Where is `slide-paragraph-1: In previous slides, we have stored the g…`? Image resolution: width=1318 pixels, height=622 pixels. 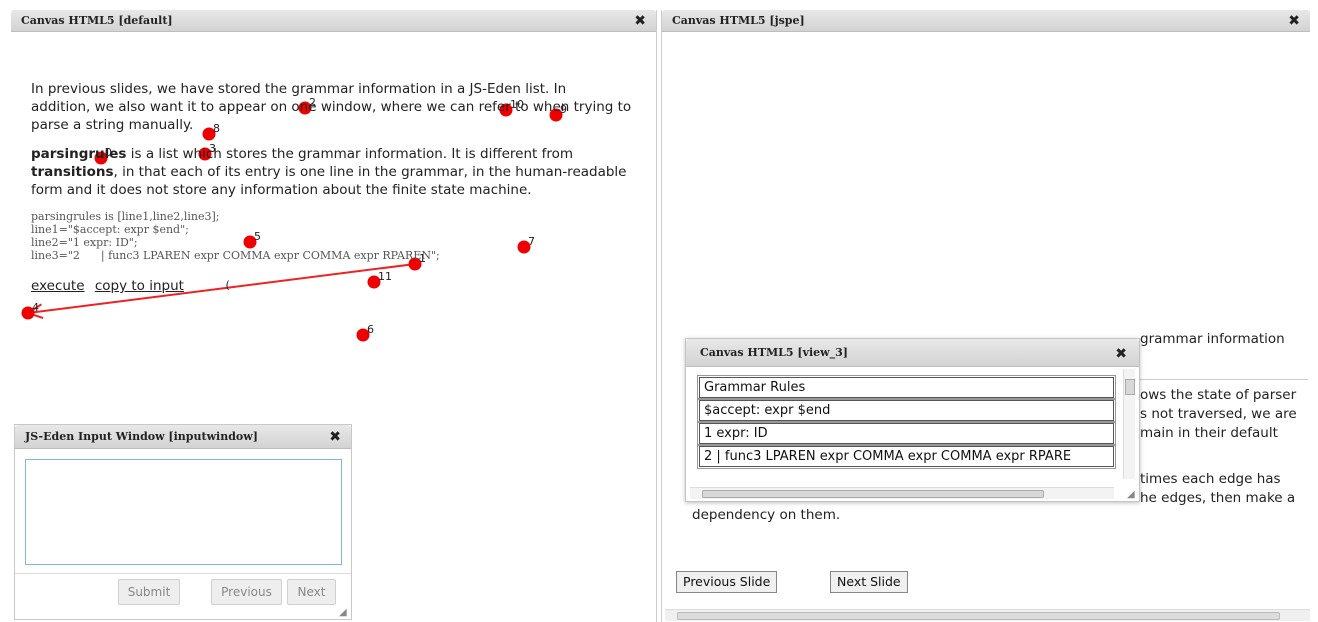
slide-paragraph-1: In previous slides, we have stored the g… is located at coordinates (331, 107).